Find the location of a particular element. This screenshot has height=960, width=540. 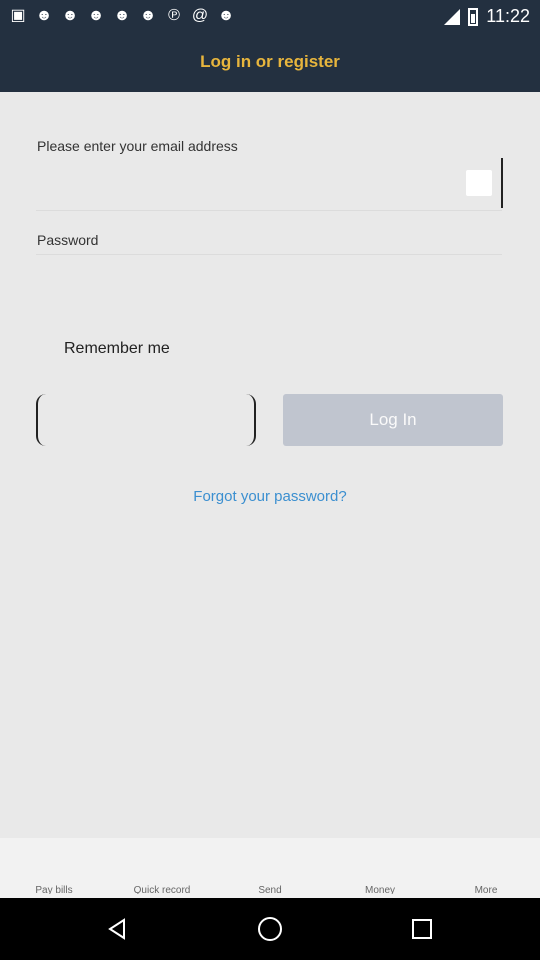

email-label: Please enter your email address is located at coordinates (137, 146).